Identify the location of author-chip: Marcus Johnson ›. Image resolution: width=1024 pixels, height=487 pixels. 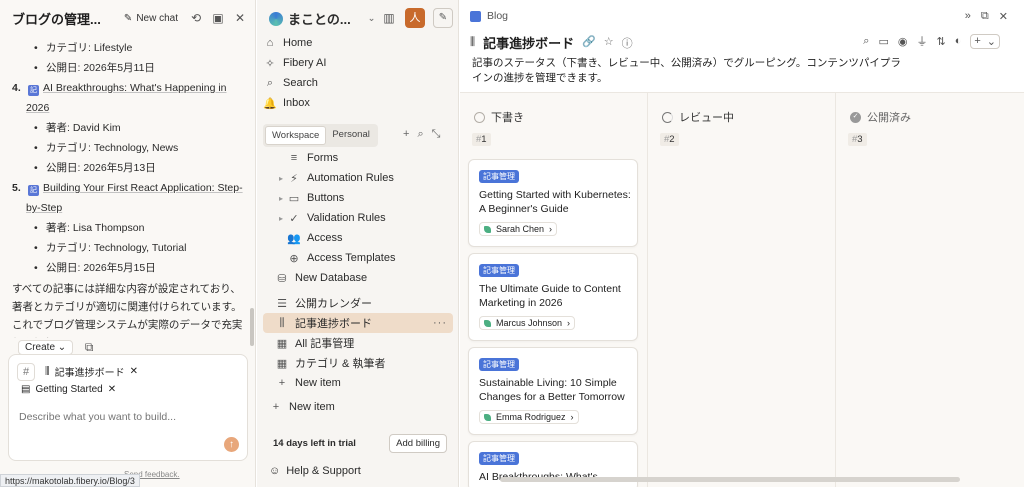
(527, 323).